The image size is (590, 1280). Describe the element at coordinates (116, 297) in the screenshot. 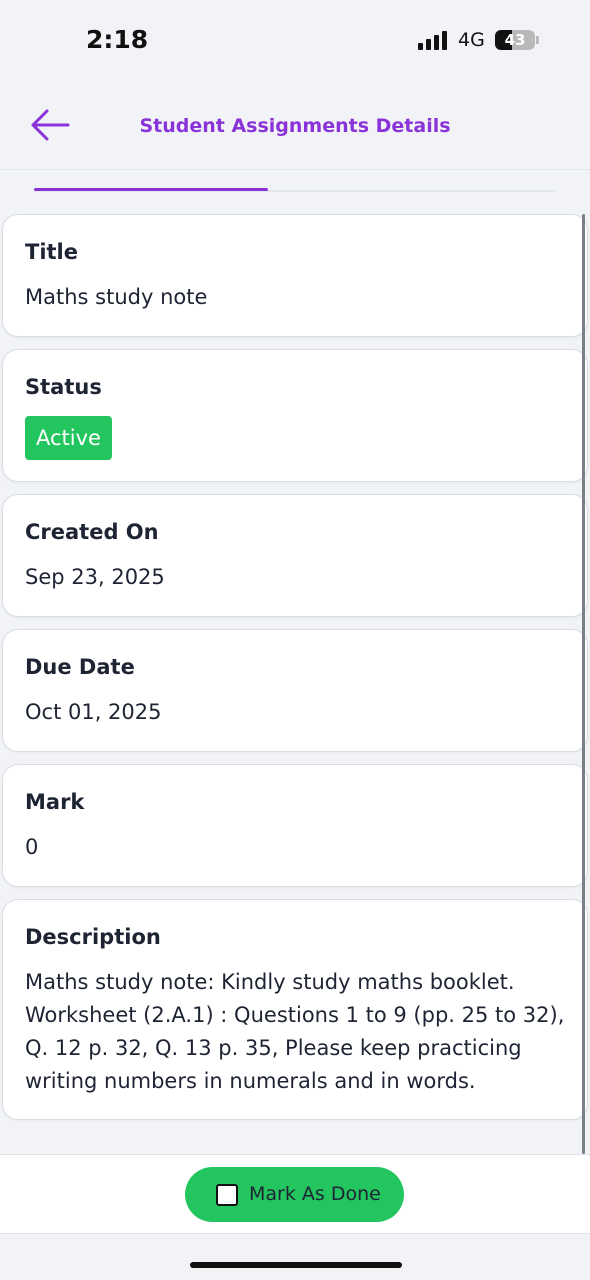

I see `title-value: Maths study note` at that location.